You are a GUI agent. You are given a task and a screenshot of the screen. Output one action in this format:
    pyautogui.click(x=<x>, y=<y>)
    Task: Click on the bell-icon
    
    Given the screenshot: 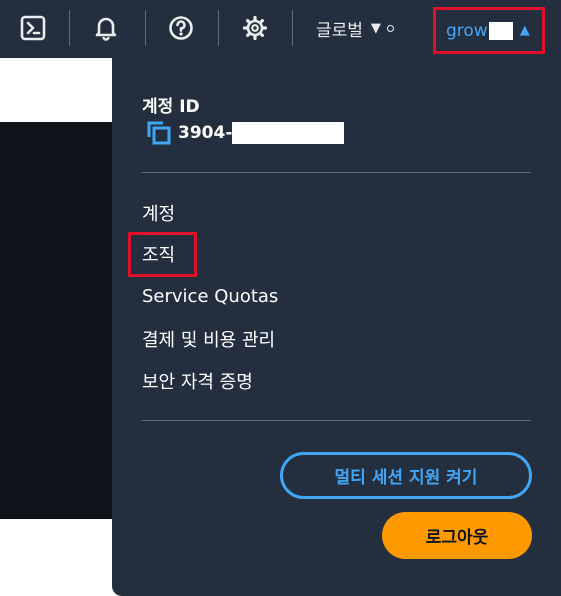 What is the action you would take?
    pyautogui.click(x=106, y=29)
    